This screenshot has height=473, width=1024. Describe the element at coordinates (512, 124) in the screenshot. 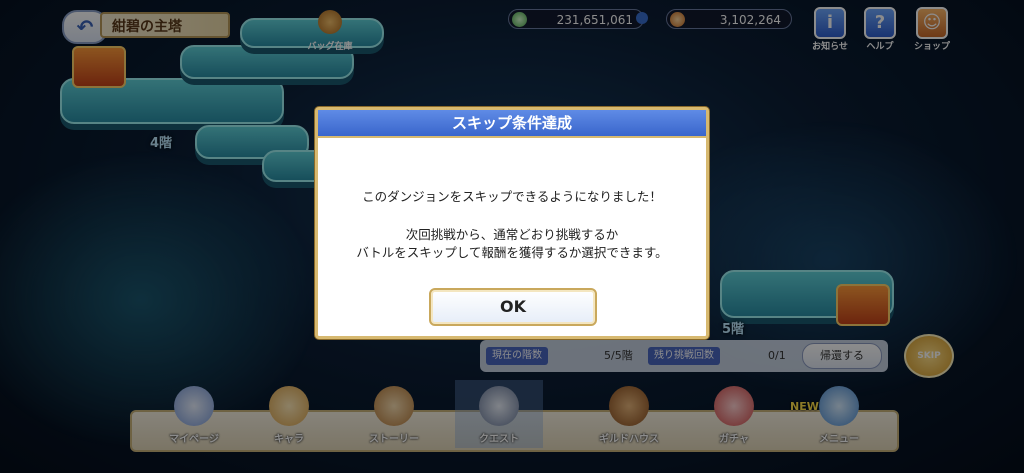

I see `dialog-title: スキップ条件達成` at that location.